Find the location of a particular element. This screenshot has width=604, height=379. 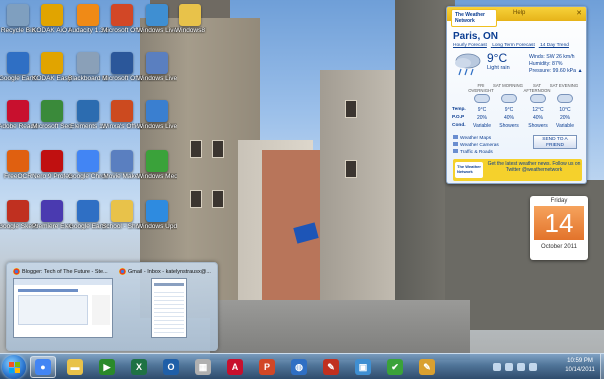

google-earth-icon is located at coordinates (88, 211).